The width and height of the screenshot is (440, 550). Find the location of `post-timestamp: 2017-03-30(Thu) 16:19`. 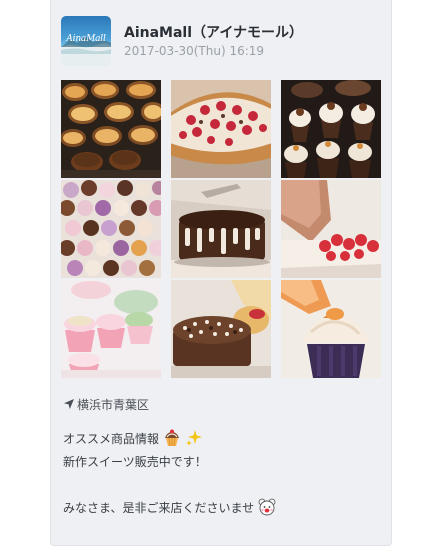

post-timestamp: 2017-03-30(Thu) 16:19 is located at coordinates (194, 51).